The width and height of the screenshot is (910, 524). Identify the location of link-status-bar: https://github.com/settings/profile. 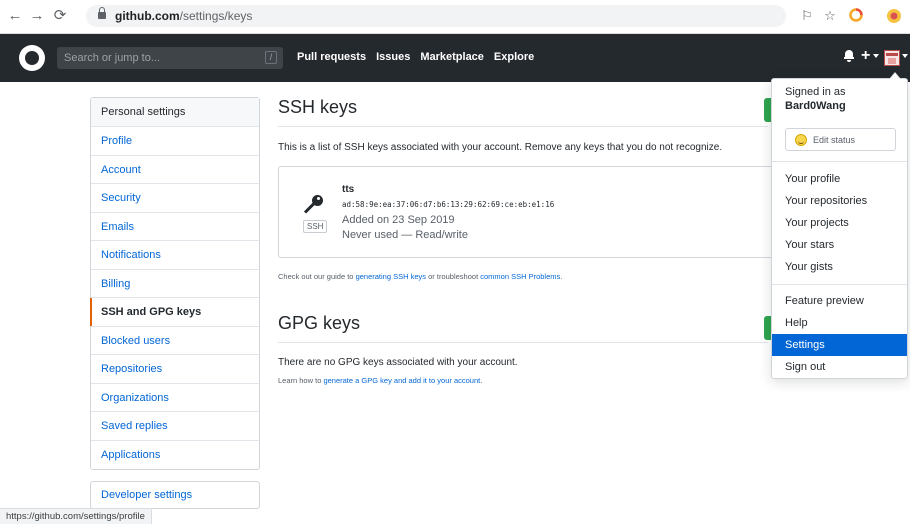
(76, 516).